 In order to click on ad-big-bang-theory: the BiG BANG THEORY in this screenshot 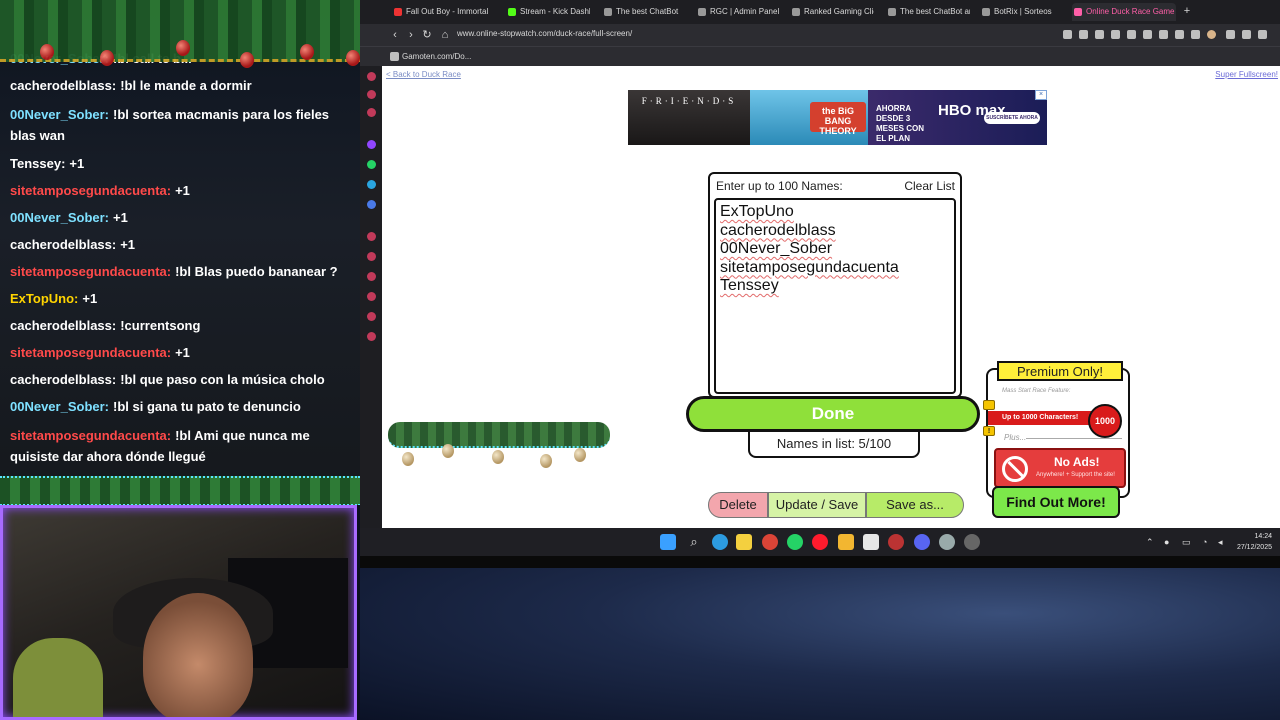, I will do `click(809, 117)`.